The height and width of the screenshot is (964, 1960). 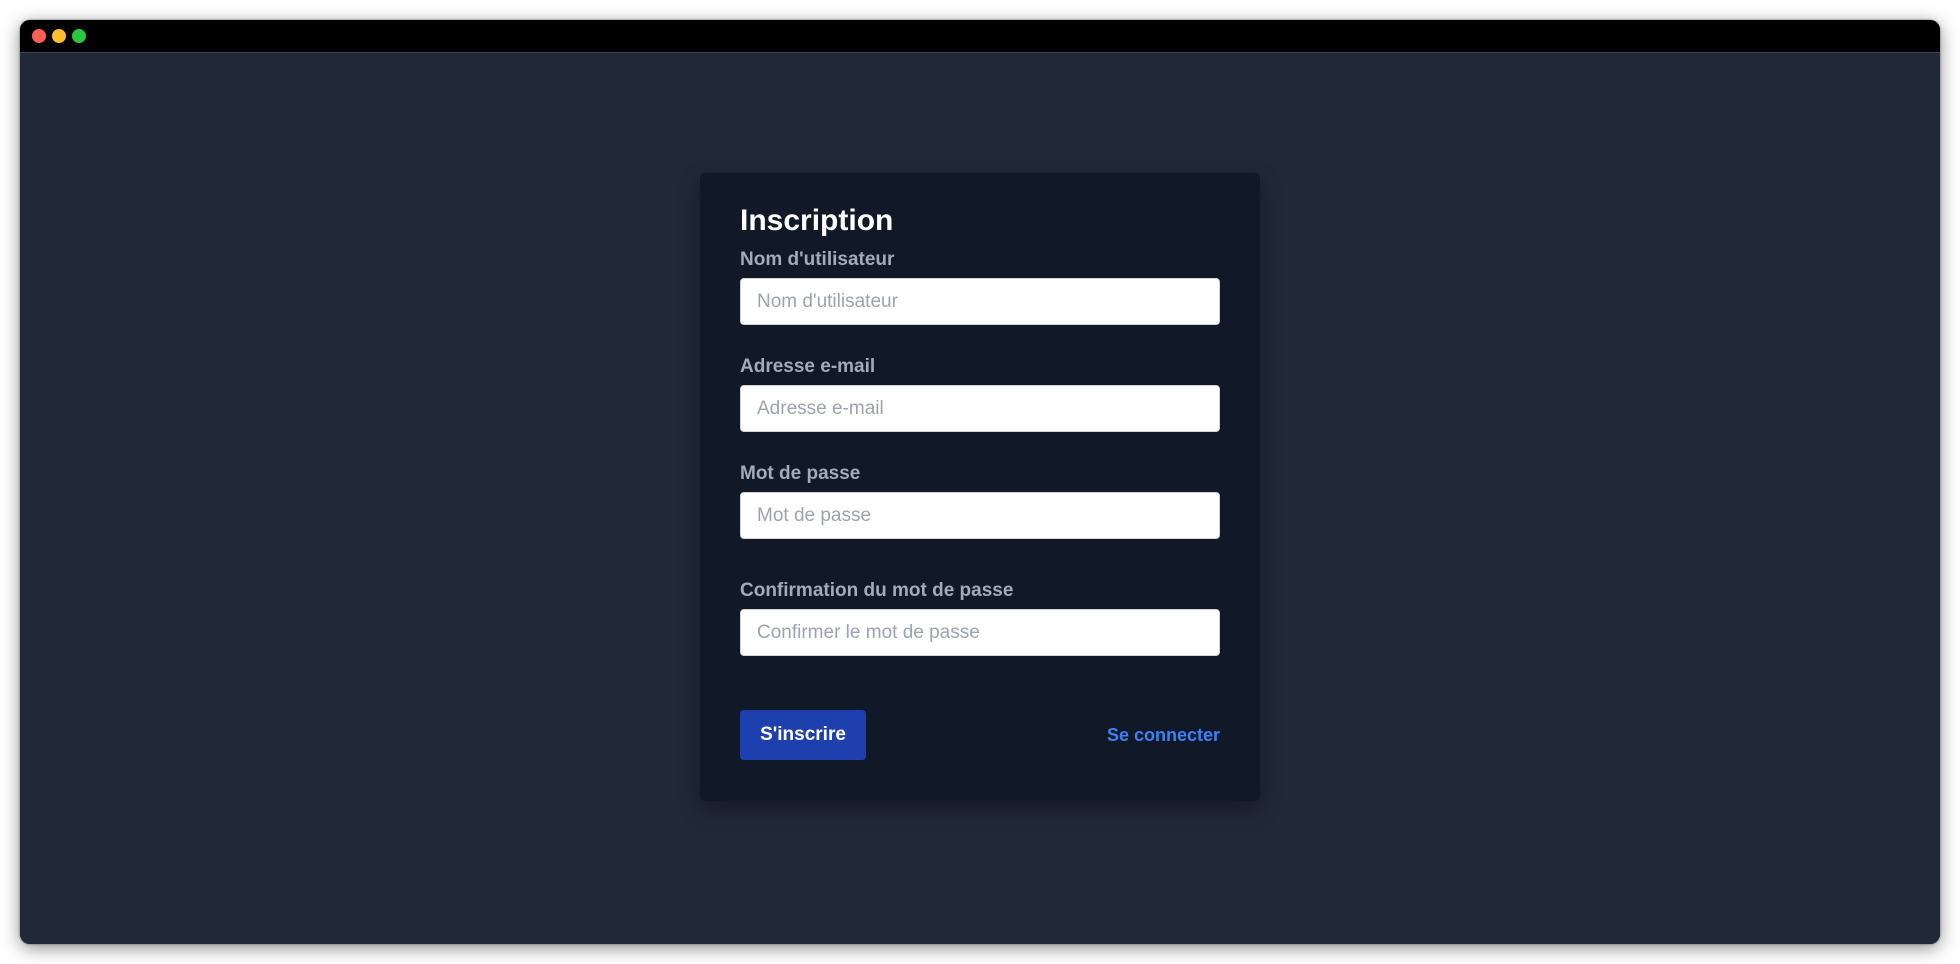 What do you see at coordinates (877, 590) in the screenshot?
I see `confirm-password-label: Confirmation du mot de passe` at bounding box center [877, 590].